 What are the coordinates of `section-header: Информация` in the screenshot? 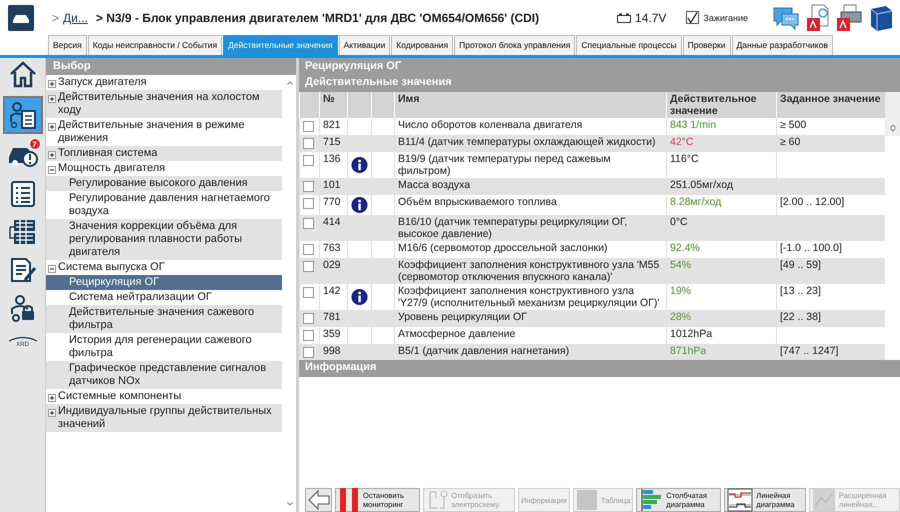 It's located at (599, 368).